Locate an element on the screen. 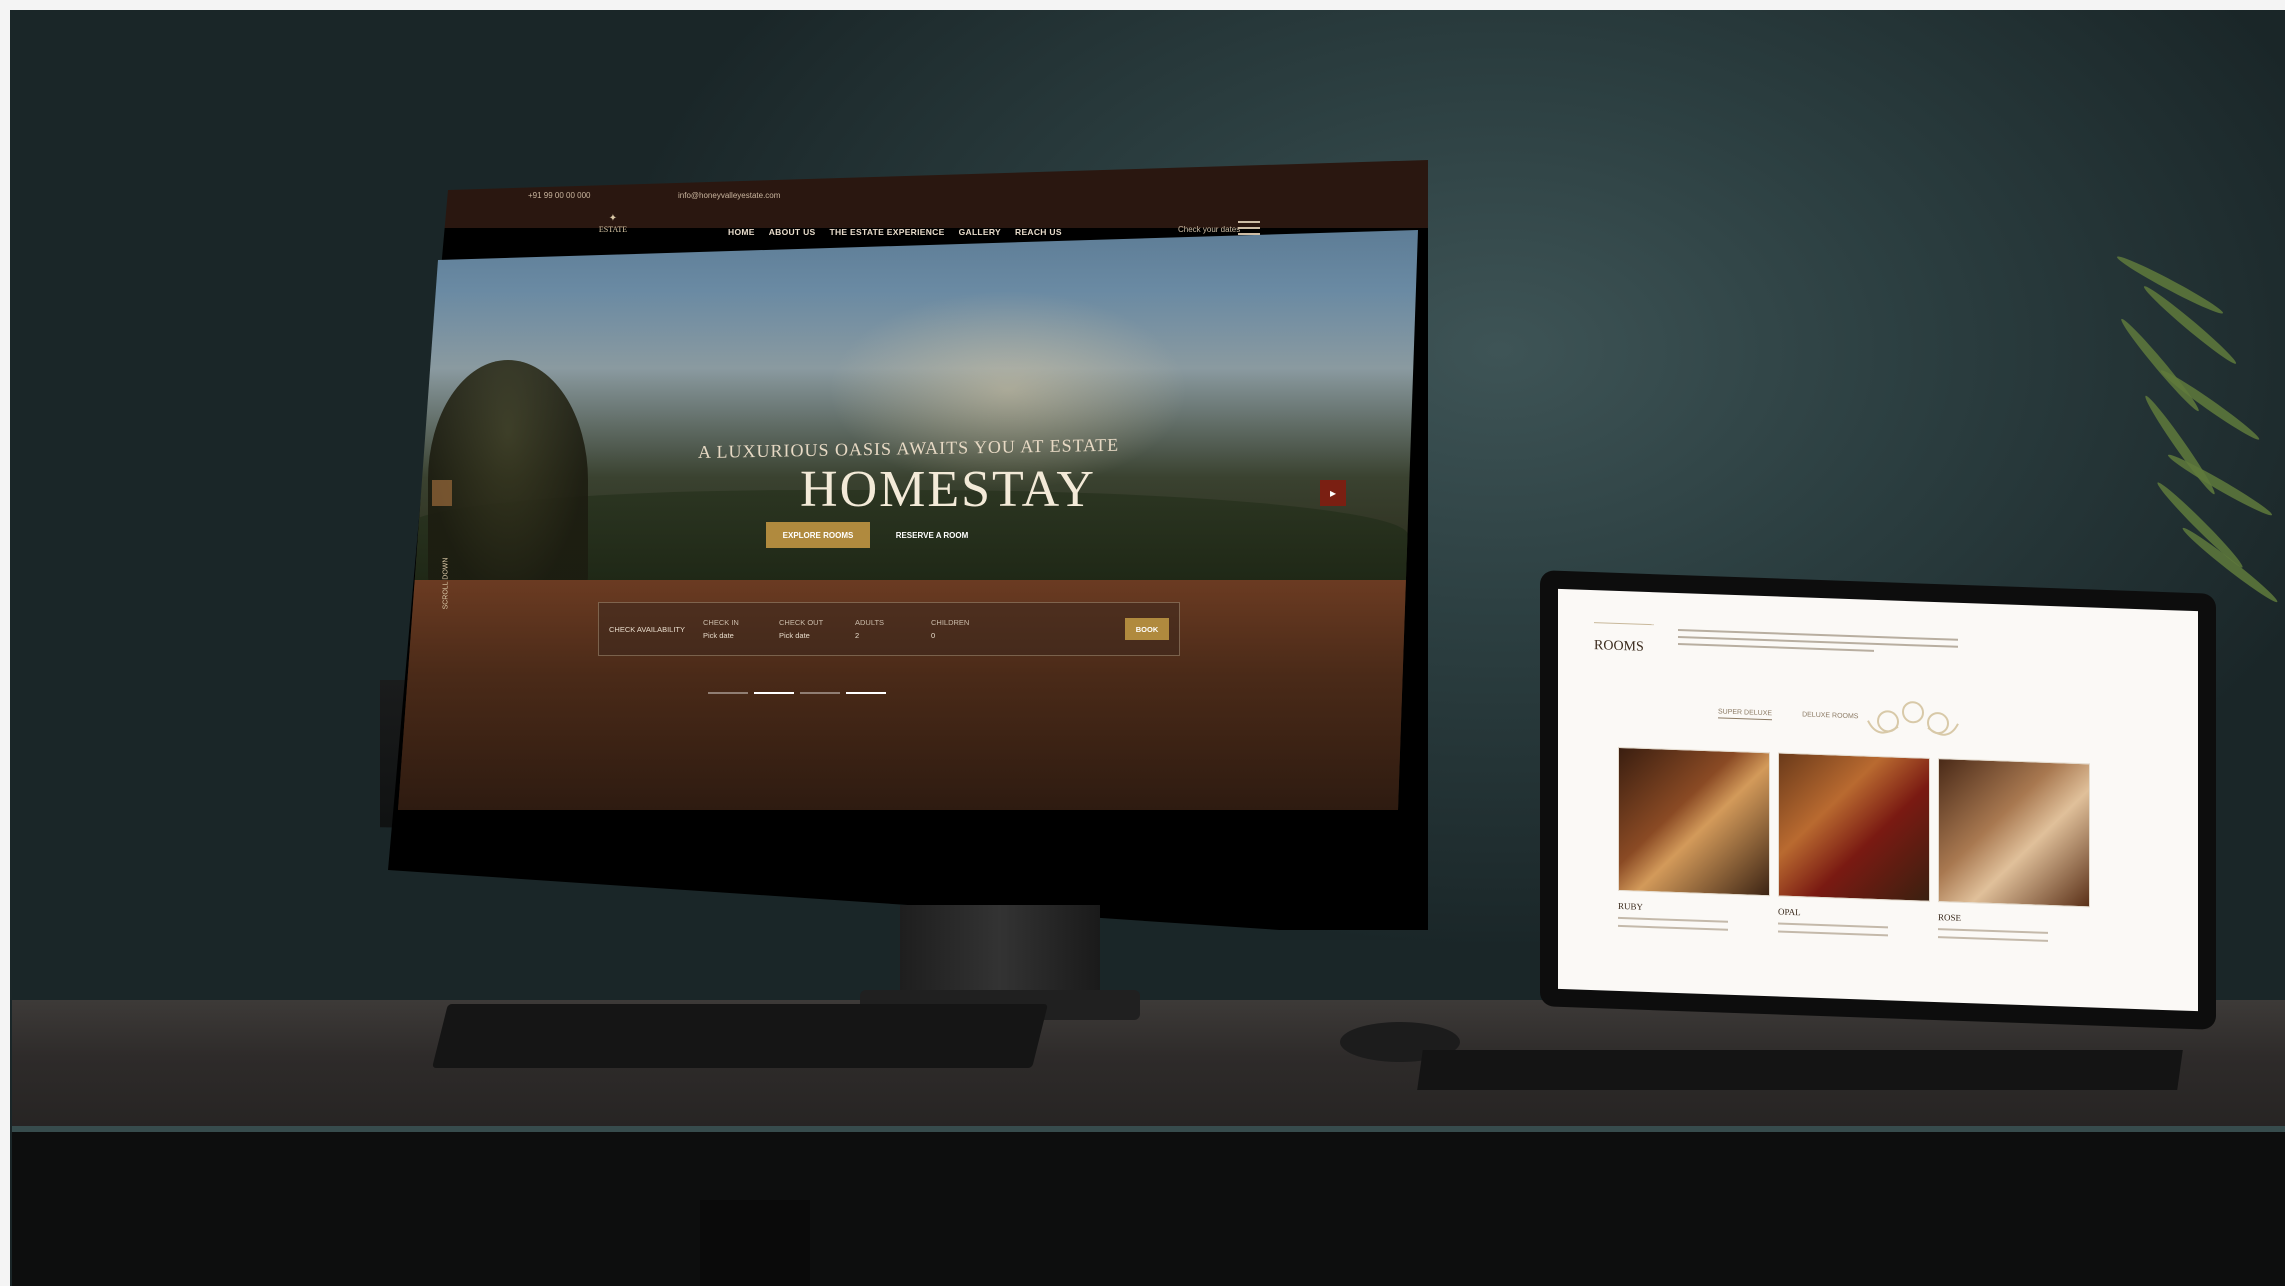  site-logo: ✦ ESTATE is located at coordinates (613, 237).